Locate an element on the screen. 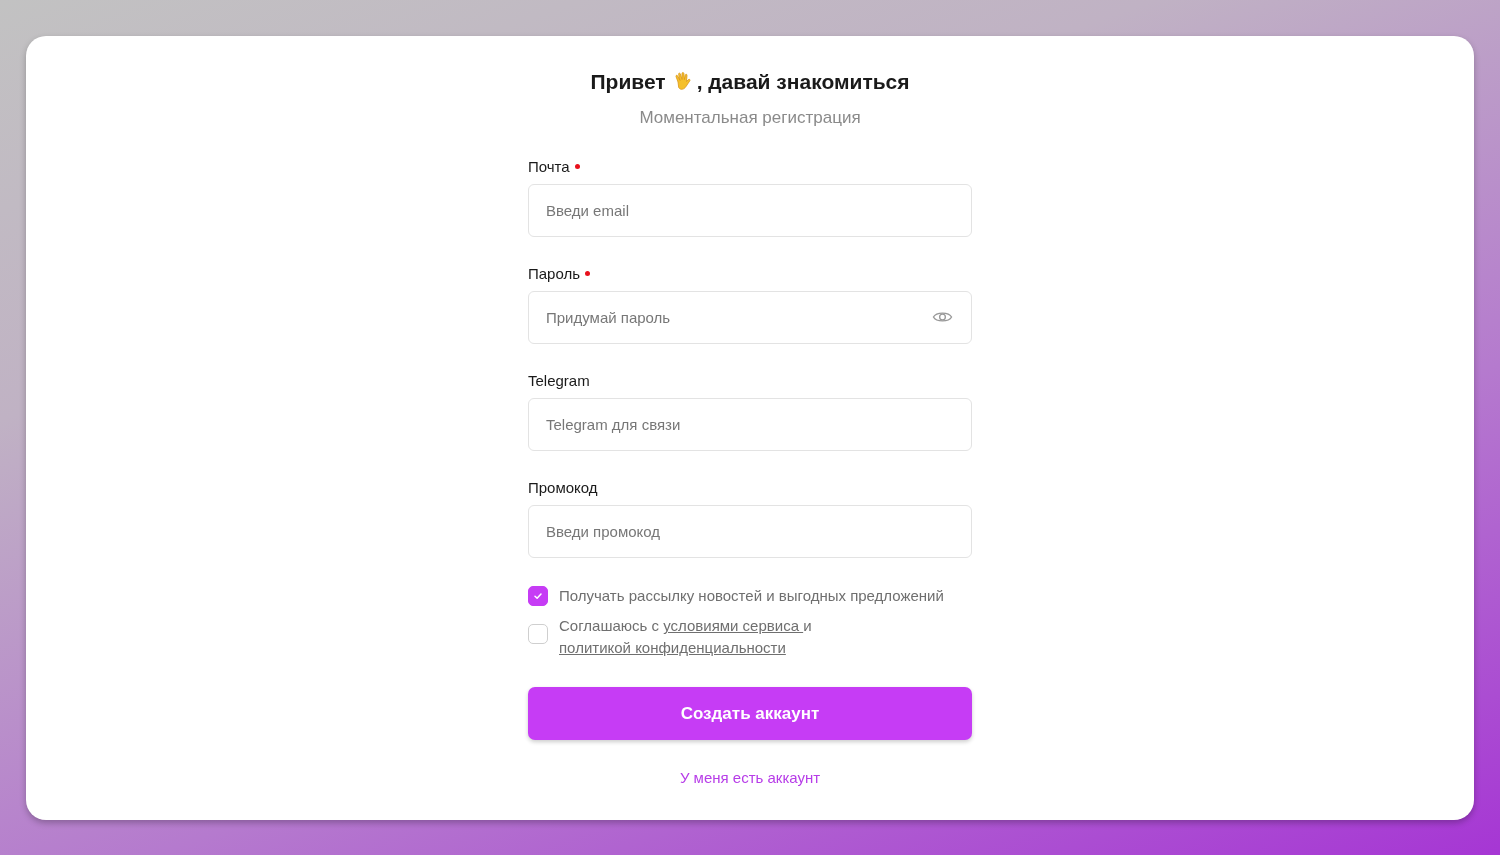 The height and width of the screenshot is (855, 1500). checkmark-icon is located at coordinates (538, 596).